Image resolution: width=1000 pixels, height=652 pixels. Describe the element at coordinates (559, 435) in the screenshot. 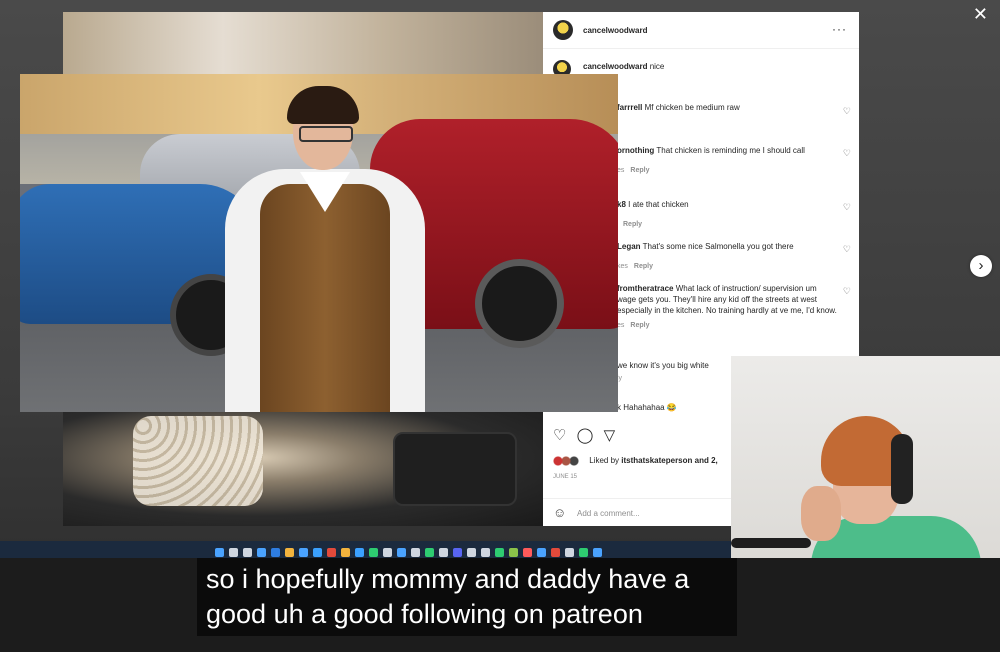

I see `like-post-icon: ♡` at that location.